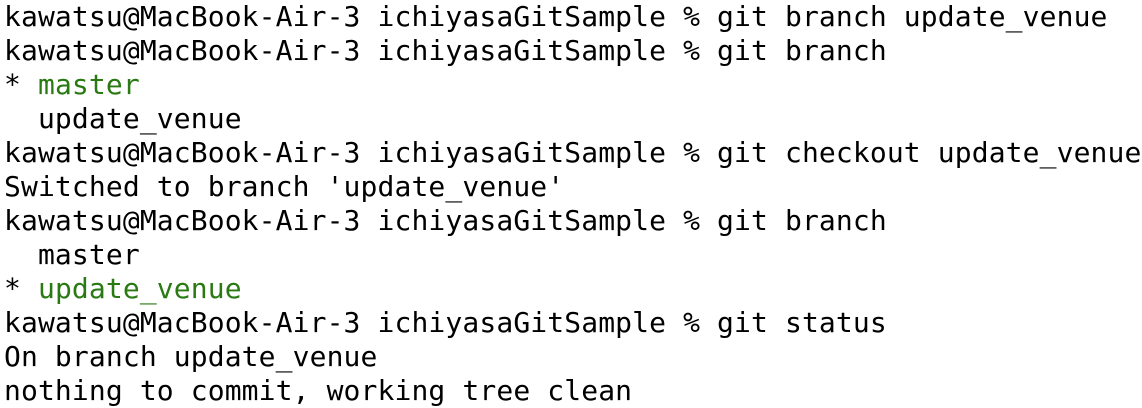  What do you see at coordinates (139, 288) in the screenshot?
I see `current-branch-name: update_venue` at bounding box center [139, 288].